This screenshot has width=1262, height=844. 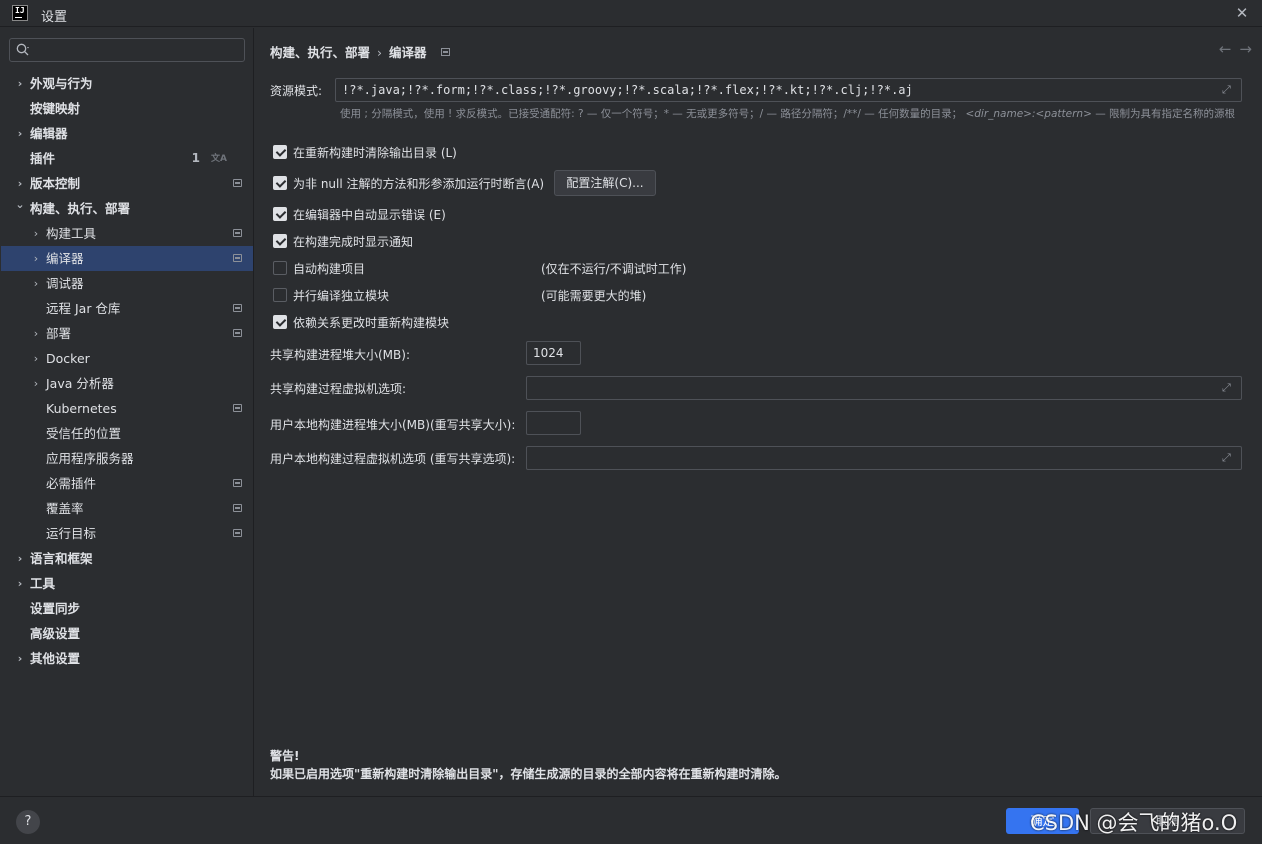 What do you see at coordinates (127, 358) in the screenshot?
I see `sidebar-item: › Docker` at bounding box center [127, 358].